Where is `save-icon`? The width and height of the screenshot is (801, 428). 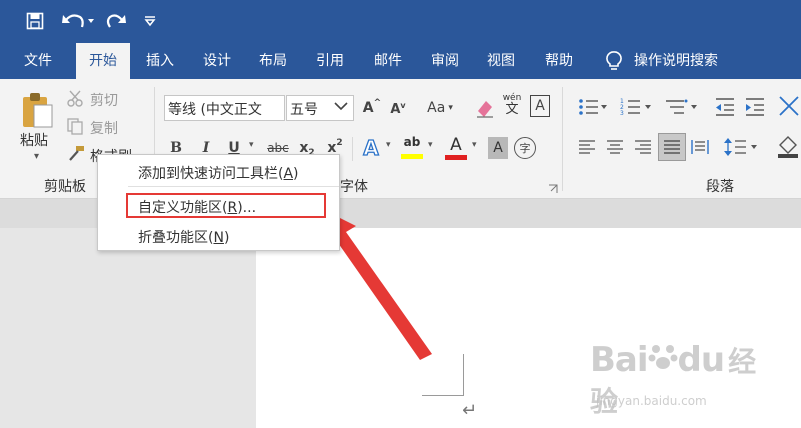 save-icon is located at coordinates (35, 21).